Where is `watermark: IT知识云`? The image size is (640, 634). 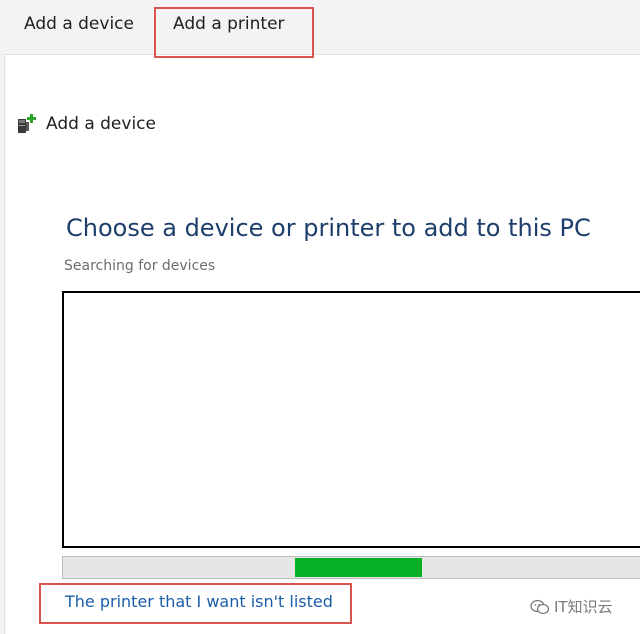 watermark: IT知识云 is located at coordinates (571, 606).